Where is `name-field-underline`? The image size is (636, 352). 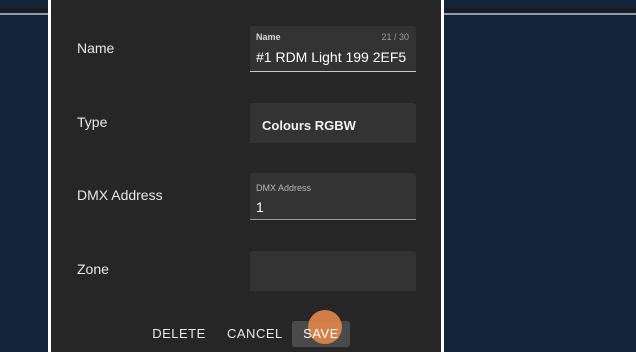
name-field-underline is located at coordinates (333, 71).